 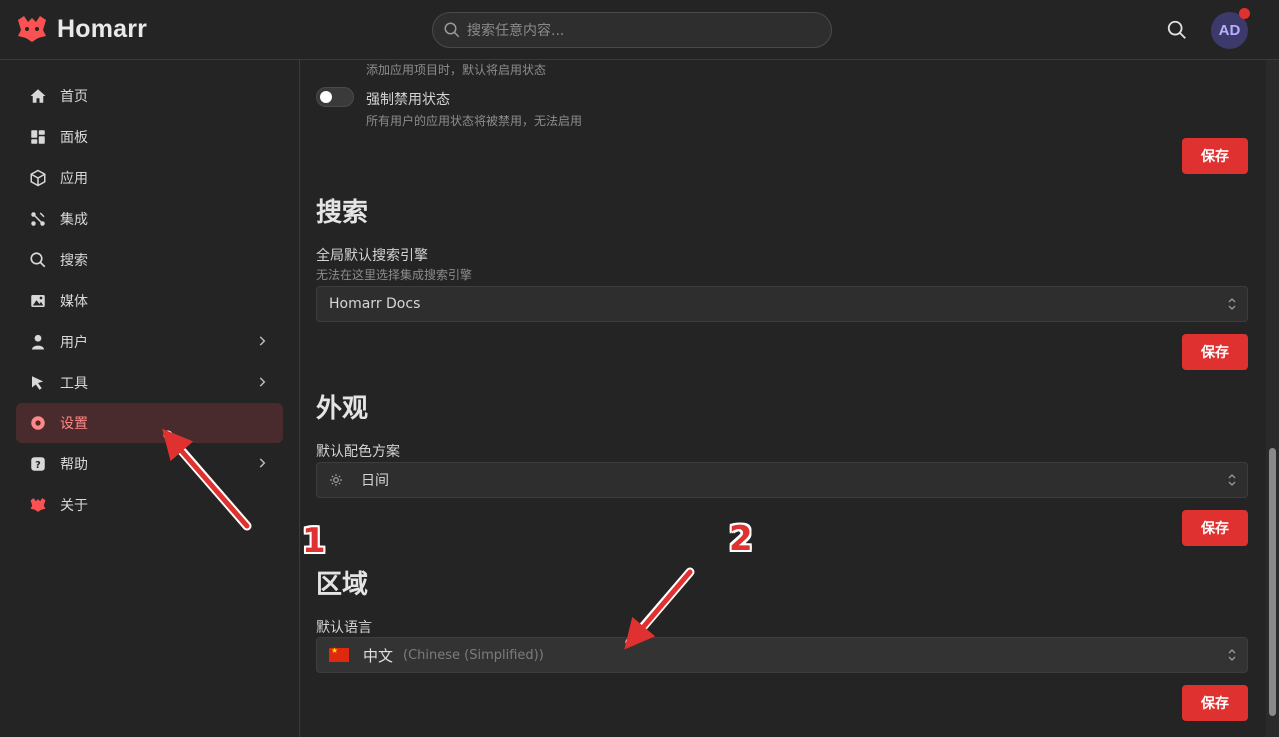 What do you see at coordinates (358, 452) in the screenshot?
I see `color-scheme-label: 默认配色方案` at bounding box center [358, 452].